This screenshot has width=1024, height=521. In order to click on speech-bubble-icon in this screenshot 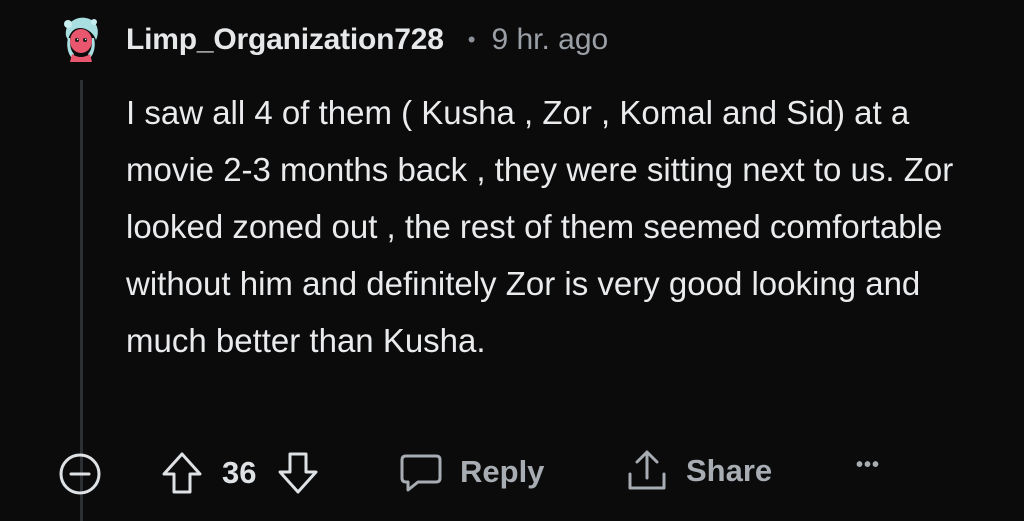, I will do `click(421, 473)`.